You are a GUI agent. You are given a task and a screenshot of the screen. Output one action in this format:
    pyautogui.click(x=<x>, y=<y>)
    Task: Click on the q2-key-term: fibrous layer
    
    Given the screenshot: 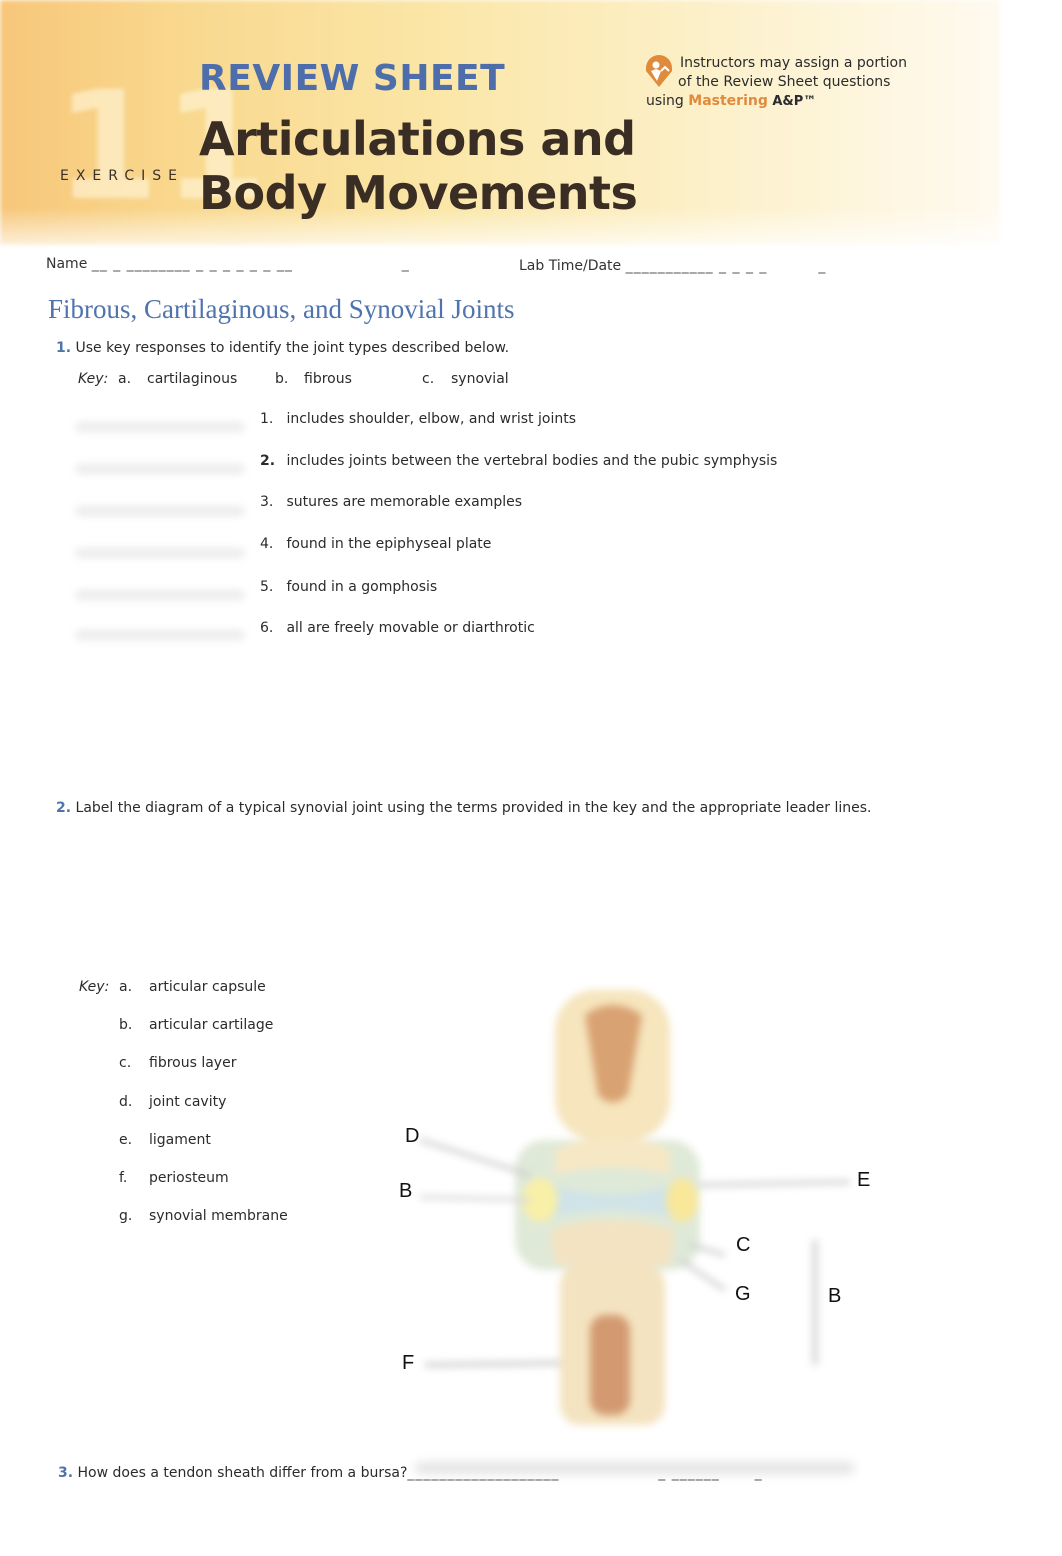 What is the action you would take?
    pyautogui.click(x=193, y=1063)
    